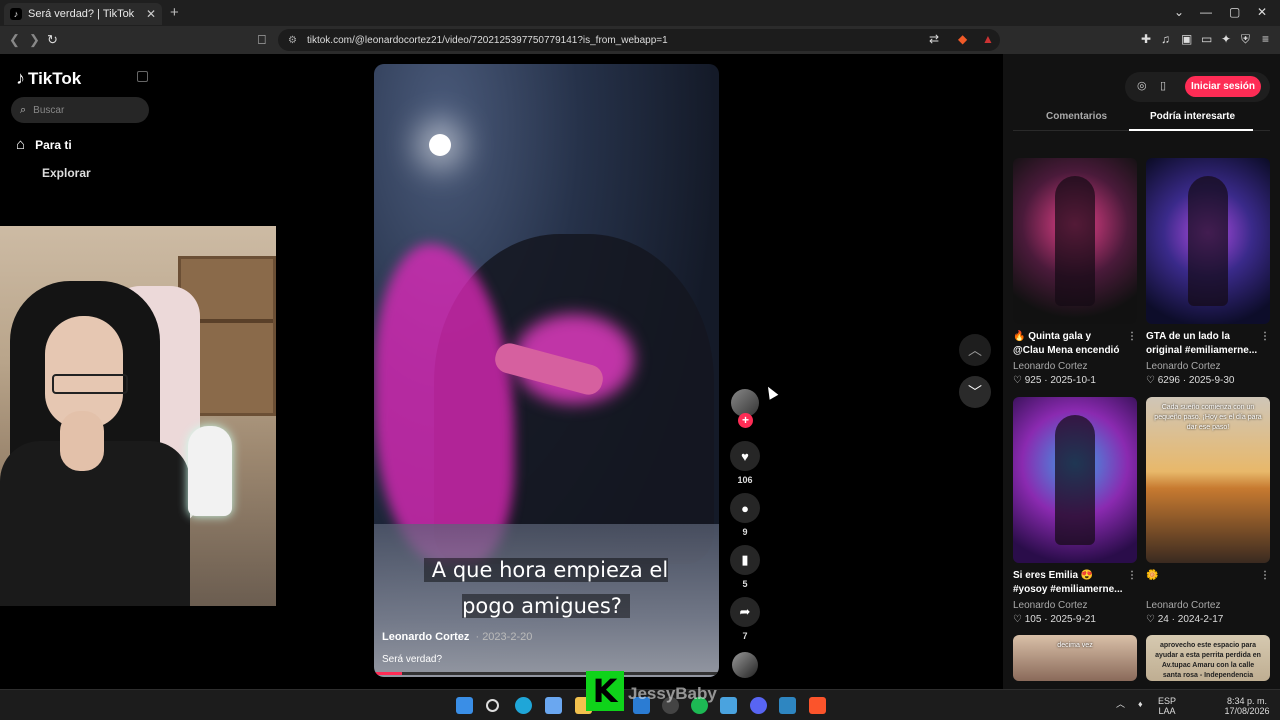 The image size is (1280, 720). Describe the element at coordinates (1146, 39) in the screenshot. I see `extensions-icon: ✚` at that location.